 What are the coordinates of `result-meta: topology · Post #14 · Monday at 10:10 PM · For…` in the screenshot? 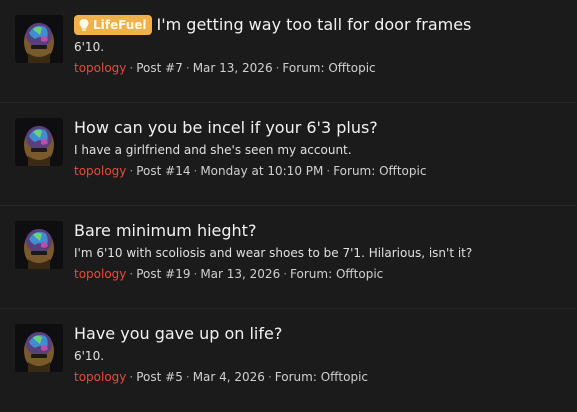 It's located at (319, 171).